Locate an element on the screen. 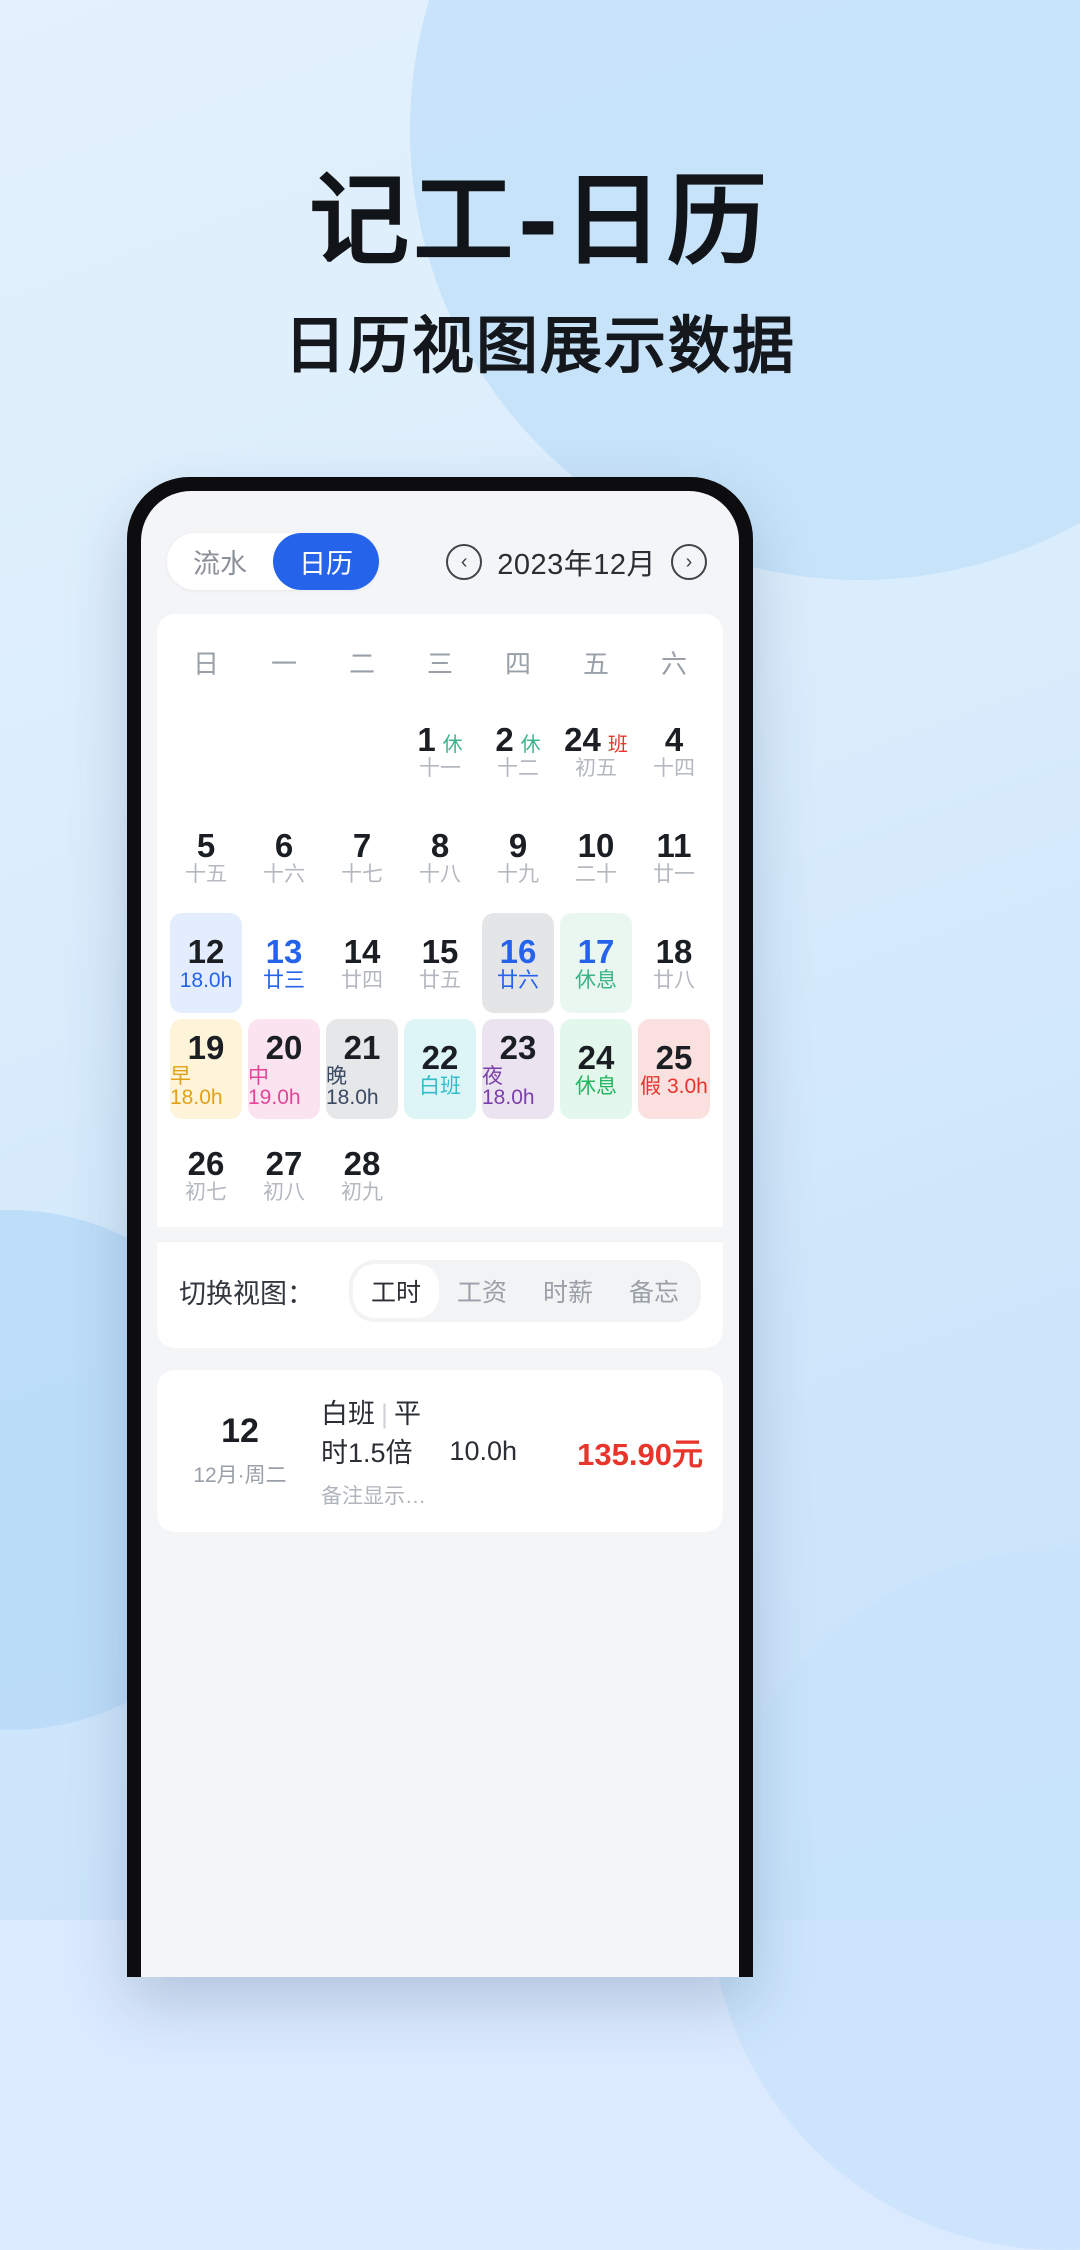 The image size is (1080, 2250). calendar-day-cell: 24 班初五 is located at coordinates (596, 751).